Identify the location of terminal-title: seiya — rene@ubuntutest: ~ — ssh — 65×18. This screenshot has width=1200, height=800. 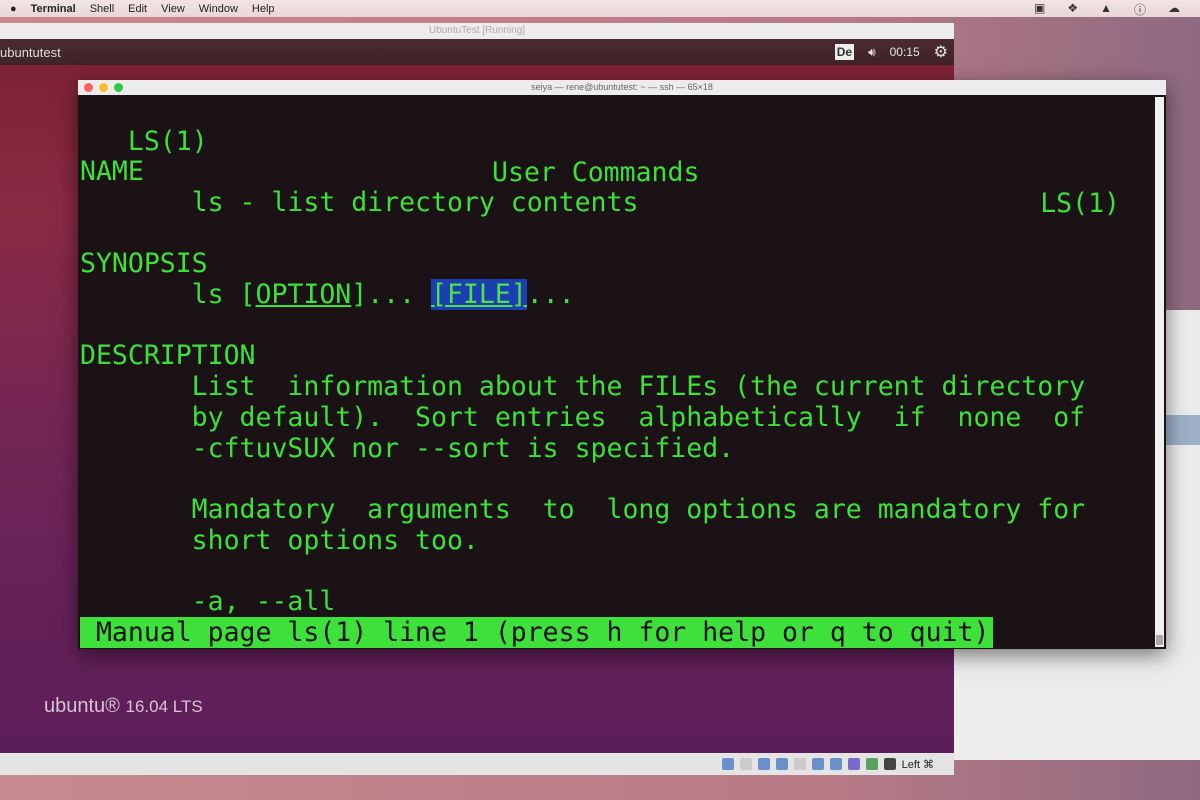
(622, 87).